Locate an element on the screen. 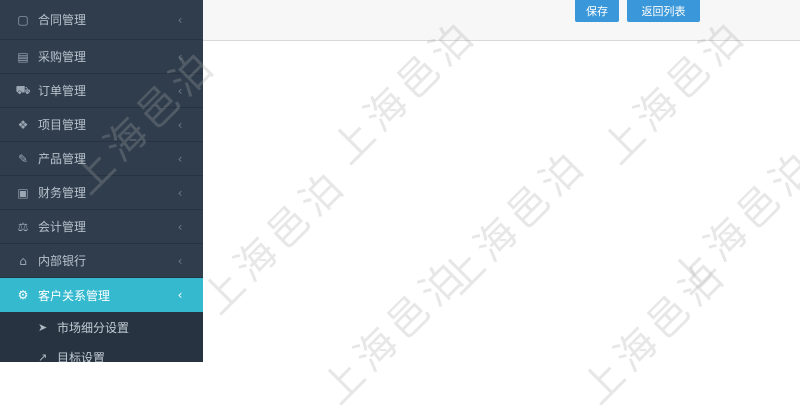 This screenshot has height=415, width=800. sidebar-item-label: 会计管理 is located at coordinates (62, 227).